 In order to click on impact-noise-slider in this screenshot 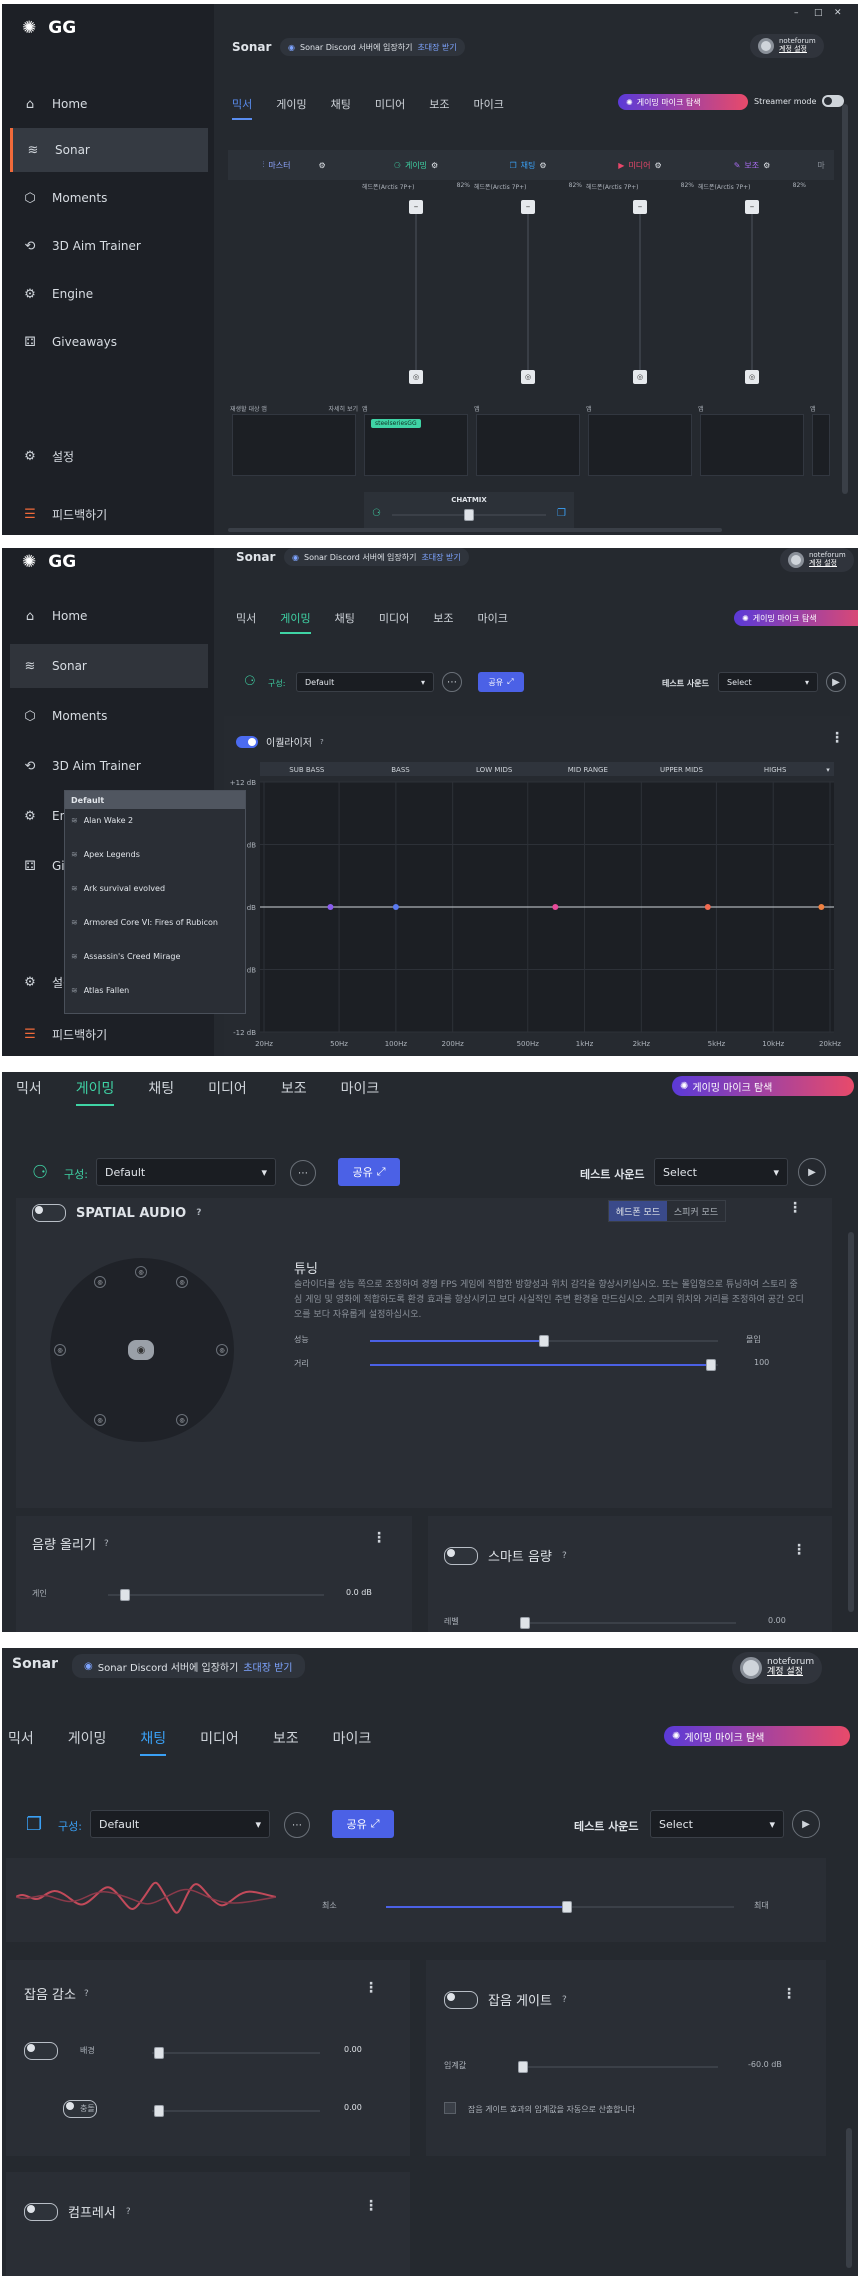, I will do `click(236, 2111)`.